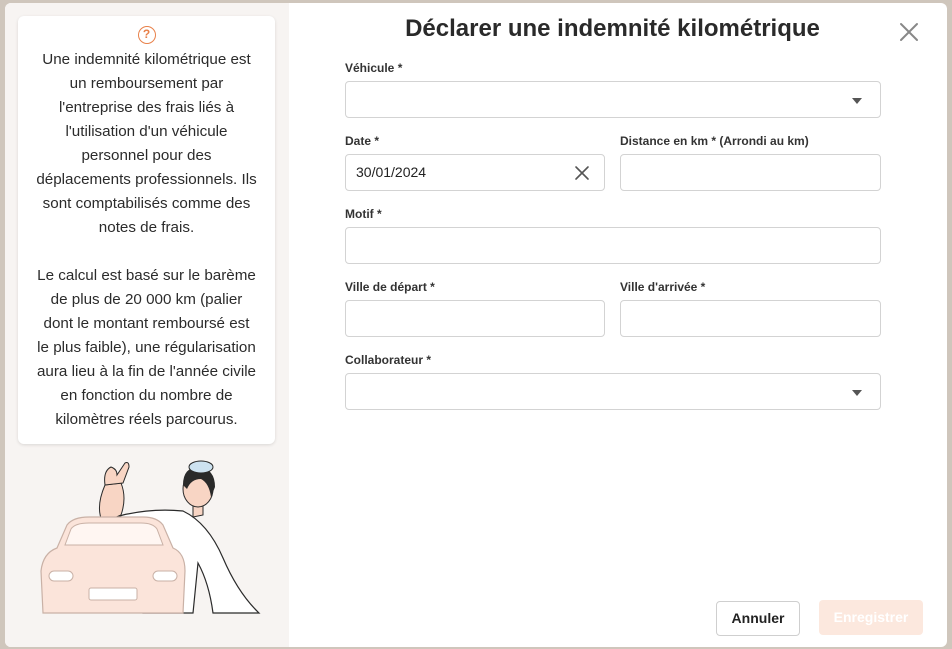 The image size is (952, 649). I want to click on cancel-button: Annuler, so click(758, 618).